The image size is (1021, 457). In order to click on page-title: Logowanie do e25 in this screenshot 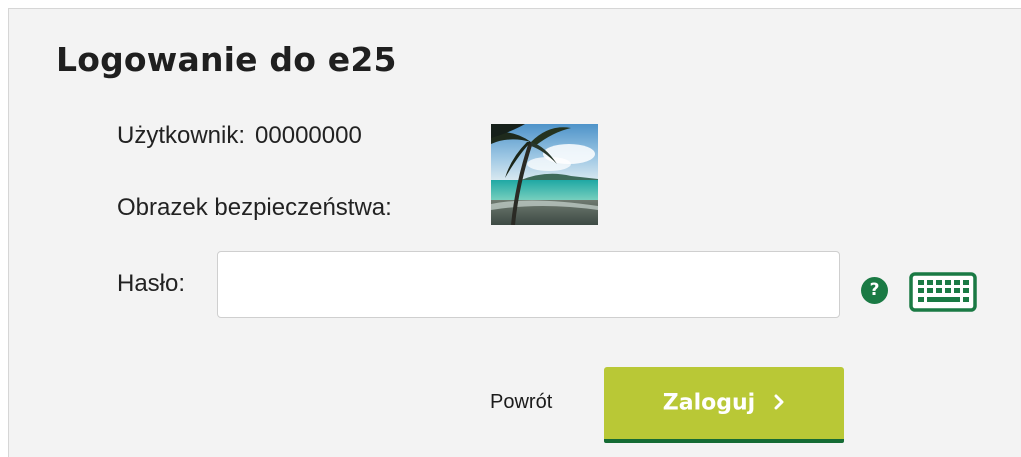, I will do `click(226, 59)`.